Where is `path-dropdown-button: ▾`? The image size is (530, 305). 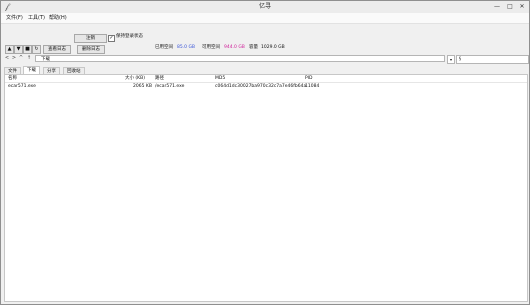 path-dropdown-button: ▾ is located at coordinates (451, 59).